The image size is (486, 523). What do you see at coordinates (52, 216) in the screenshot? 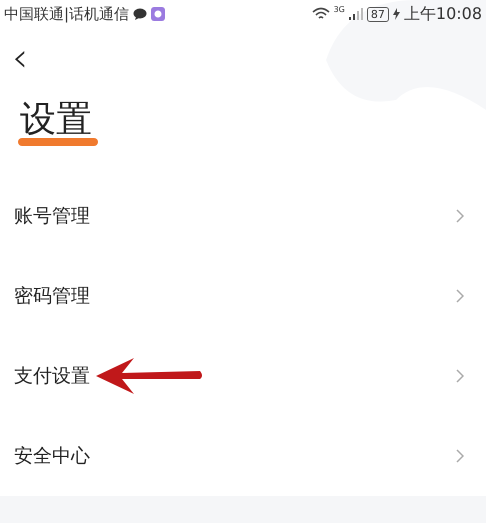
I see `menu-label: 账号管理` at bounding box center [52, 216].